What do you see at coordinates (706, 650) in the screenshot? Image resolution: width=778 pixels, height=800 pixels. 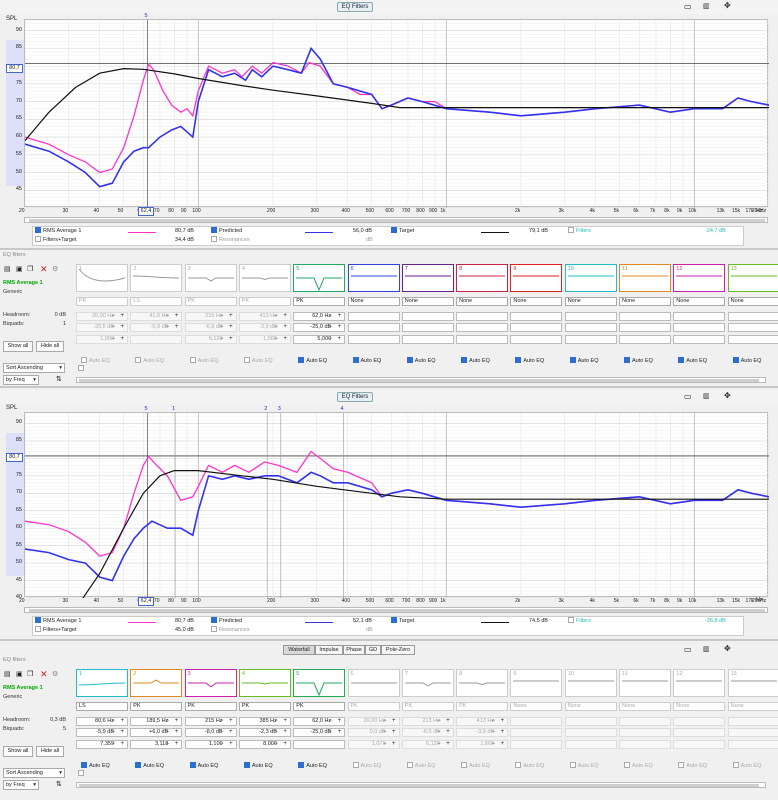 I see `layout-icon-3: ▥` at bounding box center [706, 650].